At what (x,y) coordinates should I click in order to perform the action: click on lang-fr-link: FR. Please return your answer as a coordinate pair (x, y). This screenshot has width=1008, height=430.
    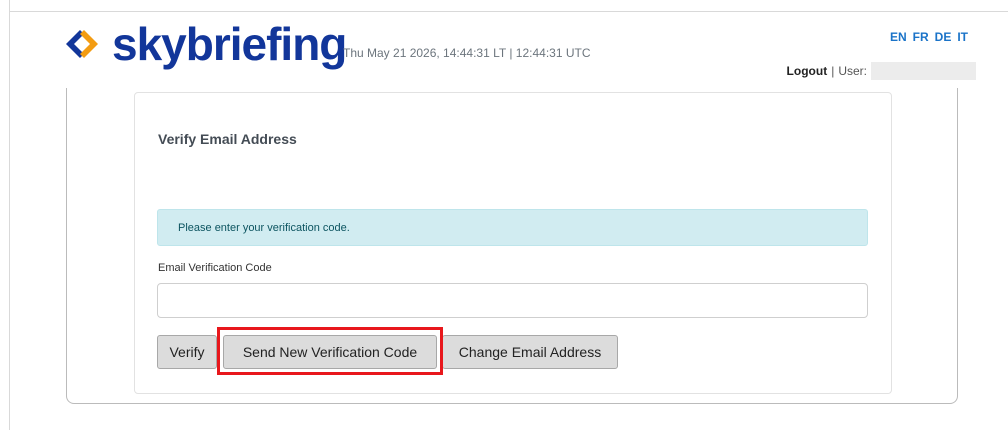
    Looking at the image, I should click on (921, 37).